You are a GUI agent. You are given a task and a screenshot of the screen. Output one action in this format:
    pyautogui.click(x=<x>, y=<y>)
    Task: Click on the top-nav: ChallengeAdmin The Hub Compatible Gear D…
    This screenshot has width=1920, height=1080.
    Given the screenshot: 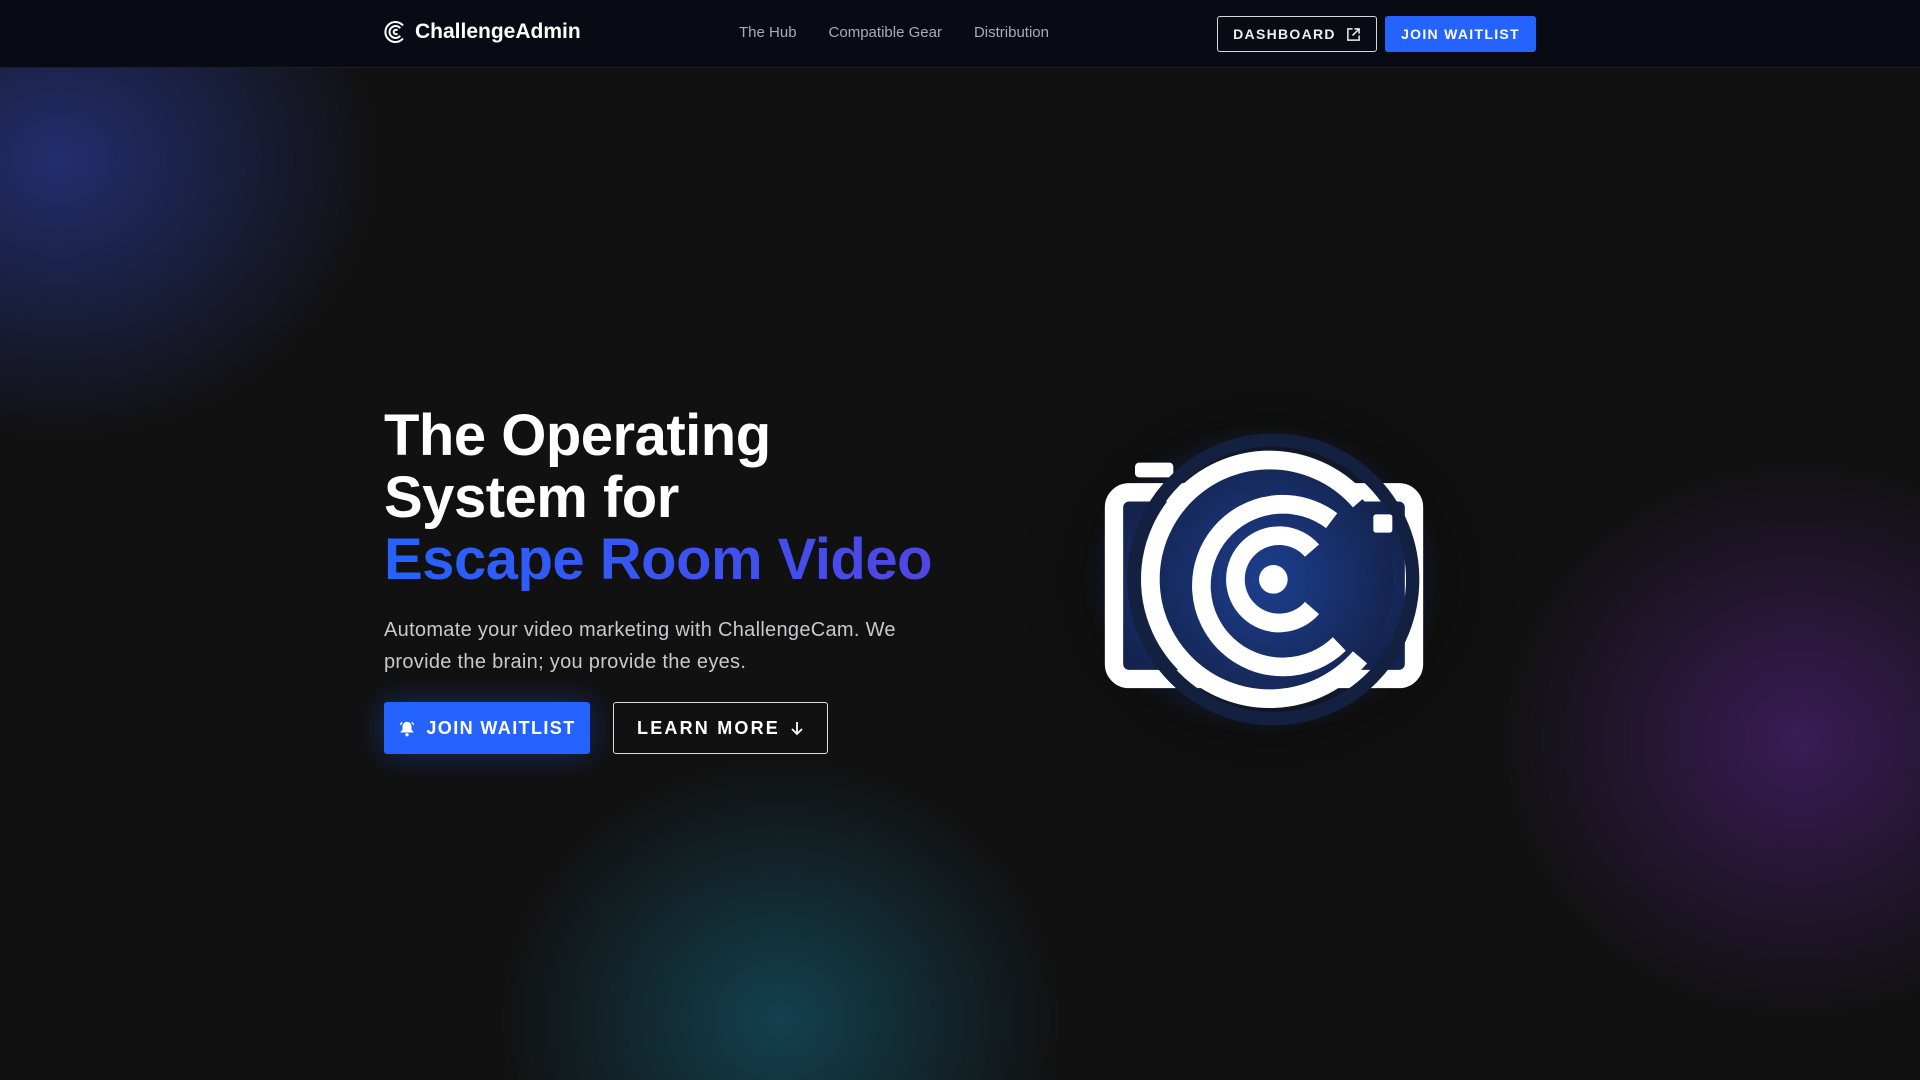 What is the action you would take?
    pyautogui.click(x=960, y=34)
    